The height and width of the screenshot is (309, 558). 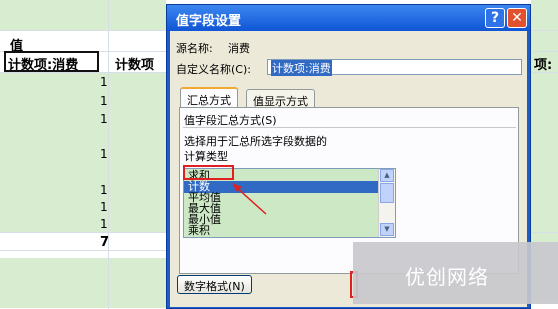 I want to click on scroll-down-icon: ▼, so click(x=387, y=229).